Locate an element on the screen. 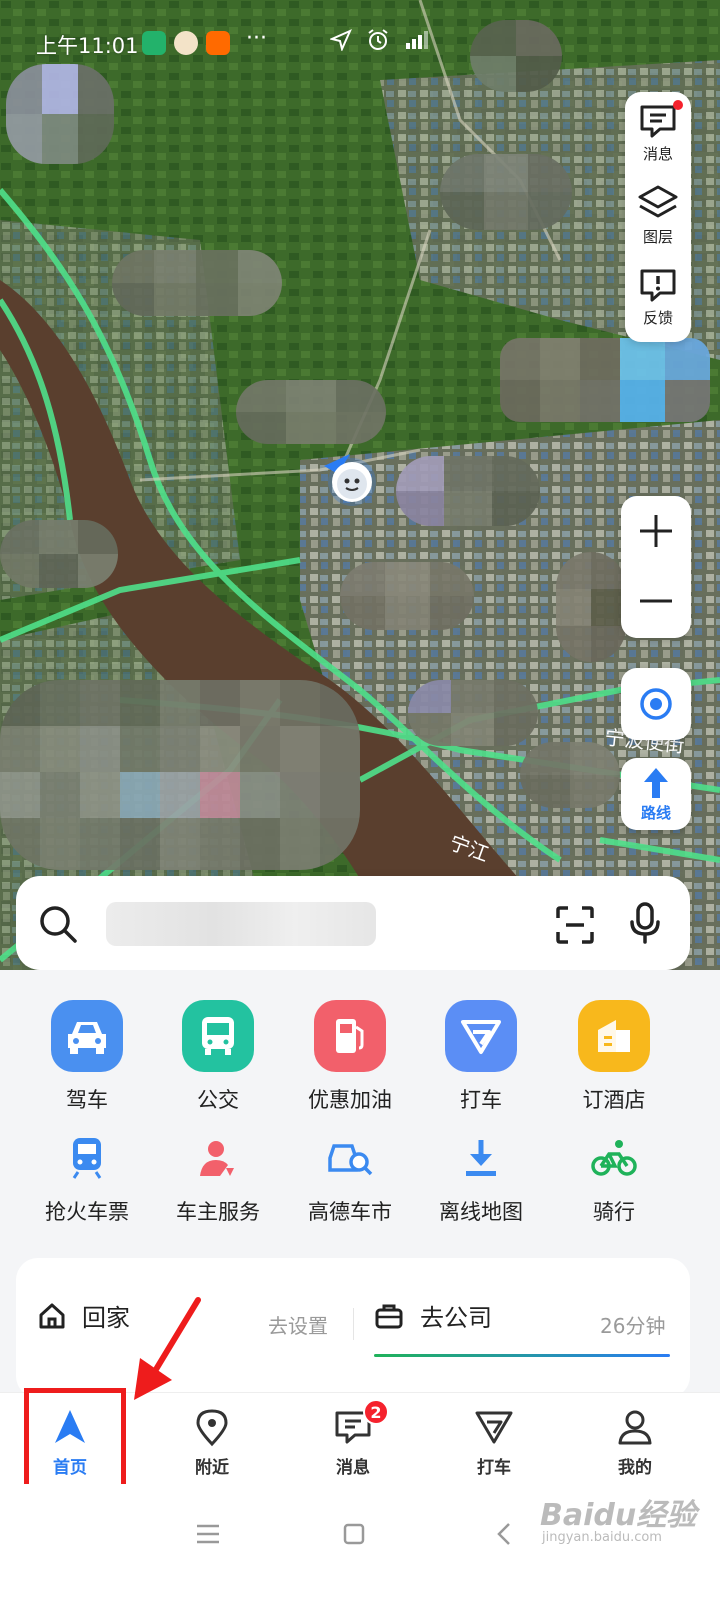  train-ticket-label: 抢火车票 is located at coordinates (87, 1212).